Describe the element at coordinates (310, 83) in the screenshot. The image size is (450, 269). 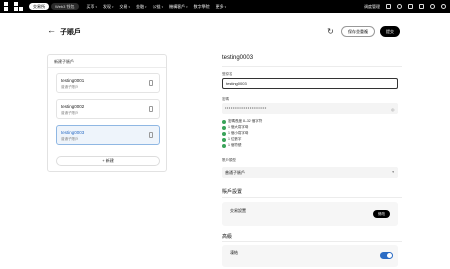
I see `username-input: testing0003` at that location.